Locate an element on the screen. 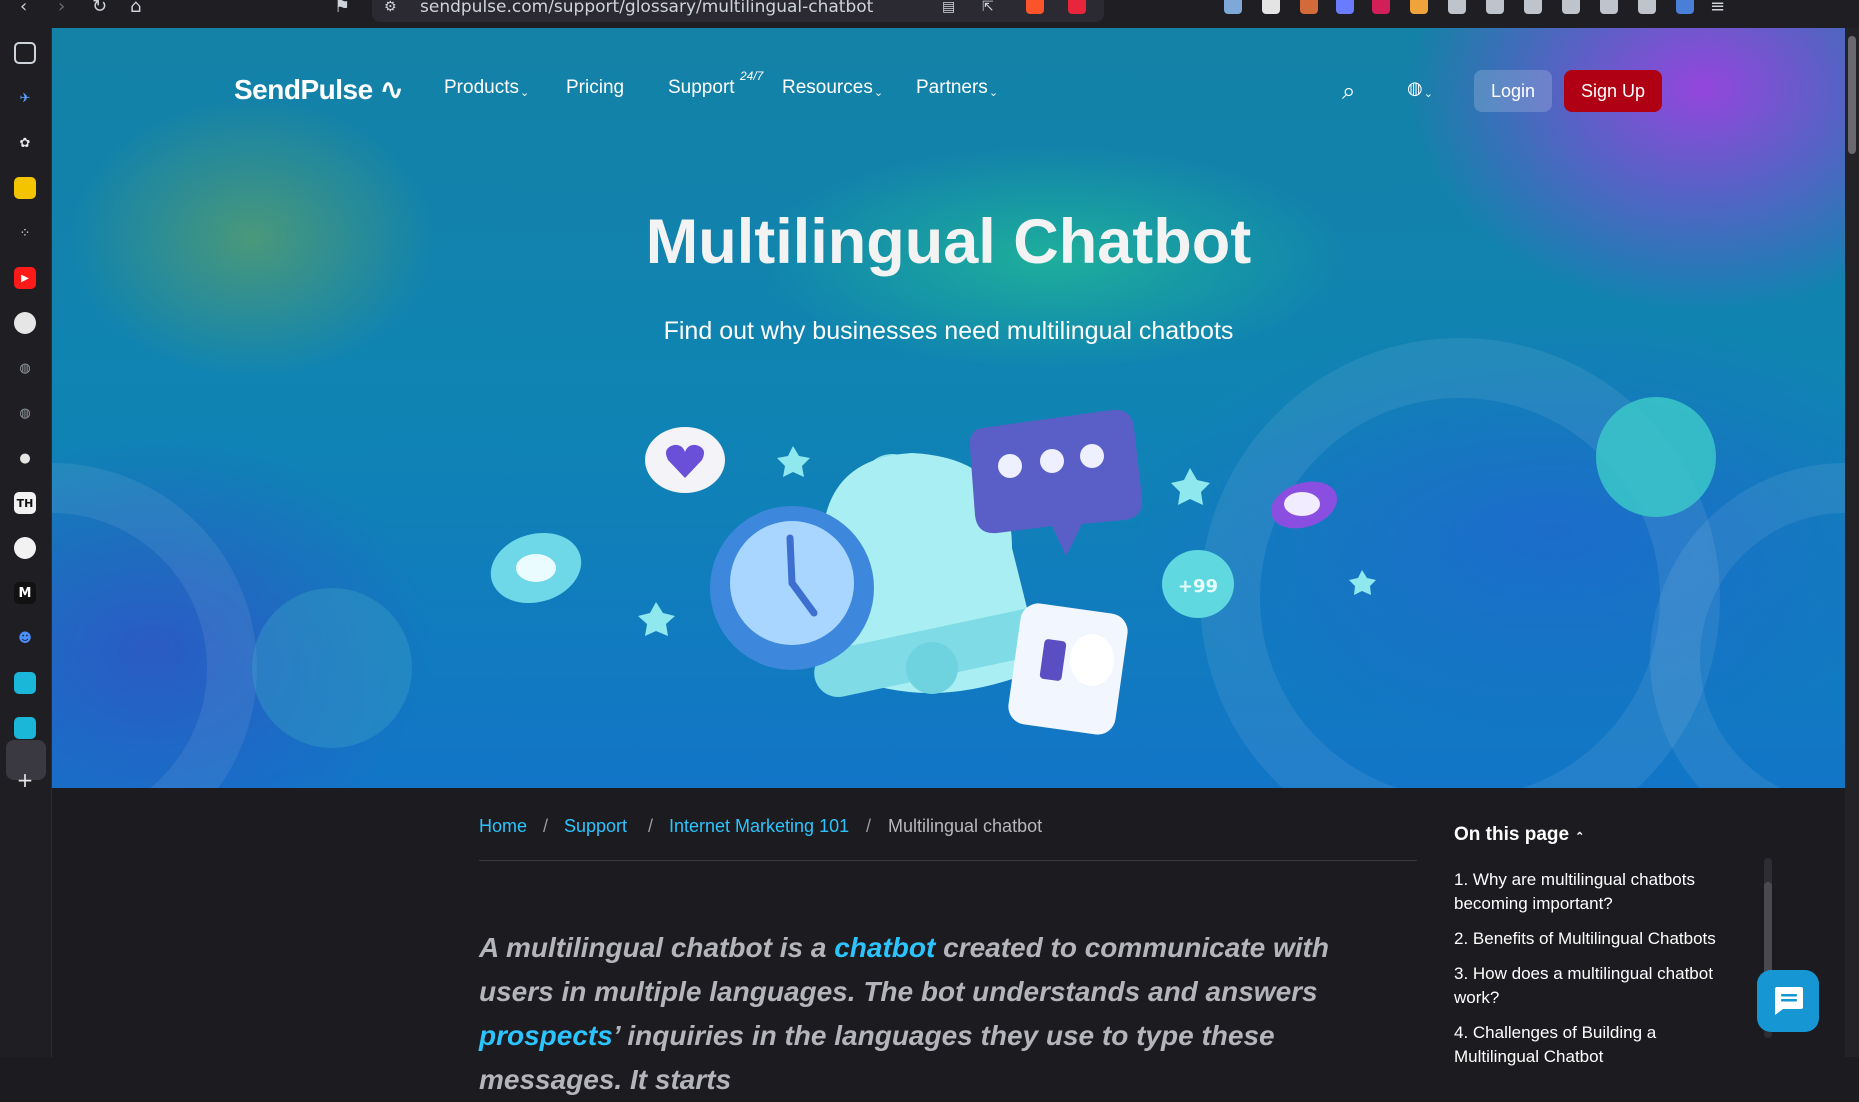 The height and width of the screenshot is (1102, 1859). toc-item: 2. Benefits of Multilingual Chatbots is located at coordinates (1599, 939).